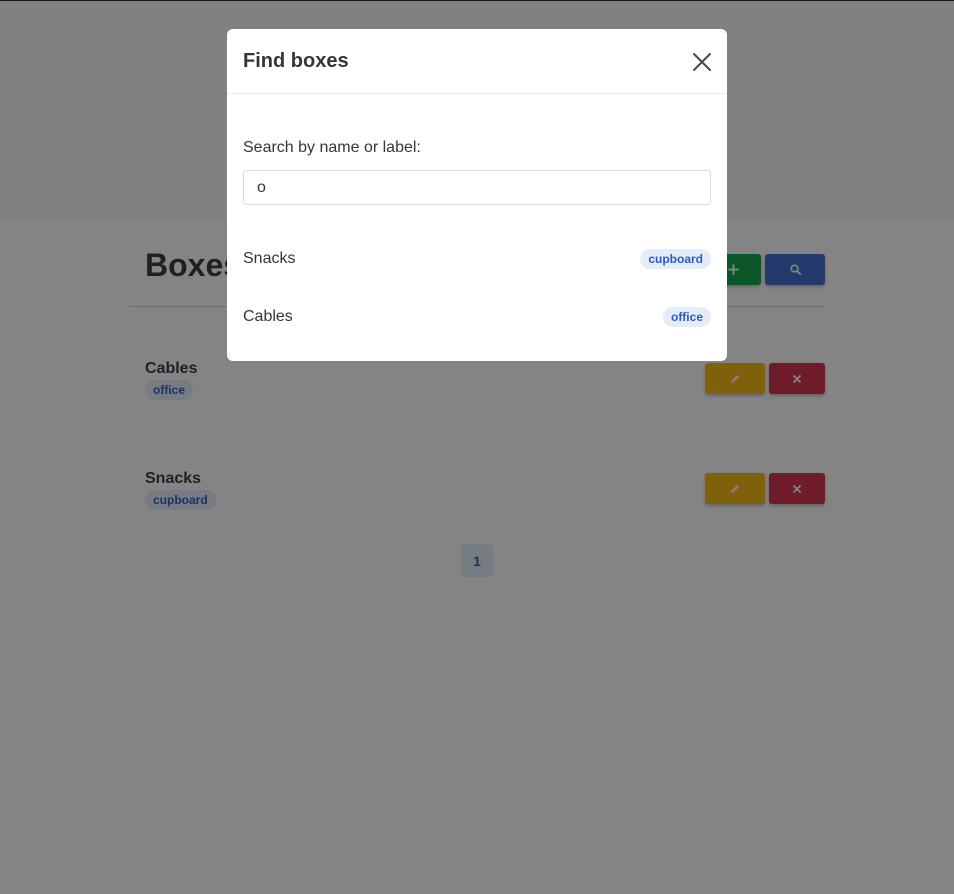  What do you see at coordinates (296, 61) in the screenshot?
I see `modal-title: Find boxes` at bounding box center [296, 61].